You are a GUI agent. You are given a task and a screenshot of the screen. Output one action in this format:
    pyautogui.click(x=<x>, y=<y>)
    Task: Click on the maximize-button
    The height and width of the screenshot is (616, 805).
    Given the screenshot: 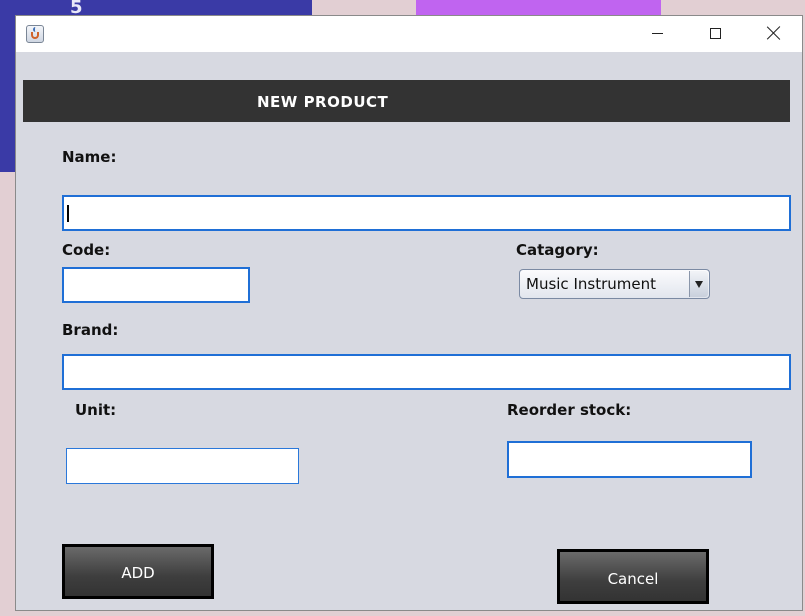 What is the action you would take?
    pyautogui.click(x=715, y=34)
    